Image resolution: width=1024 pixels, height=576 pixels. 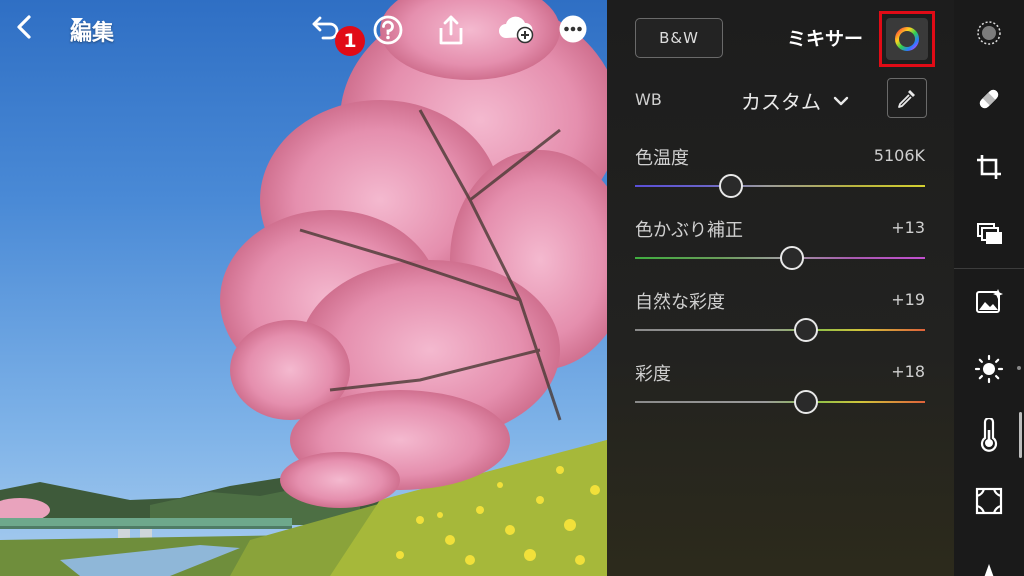 I want to click on color-icon, so click(x=989, y=435).